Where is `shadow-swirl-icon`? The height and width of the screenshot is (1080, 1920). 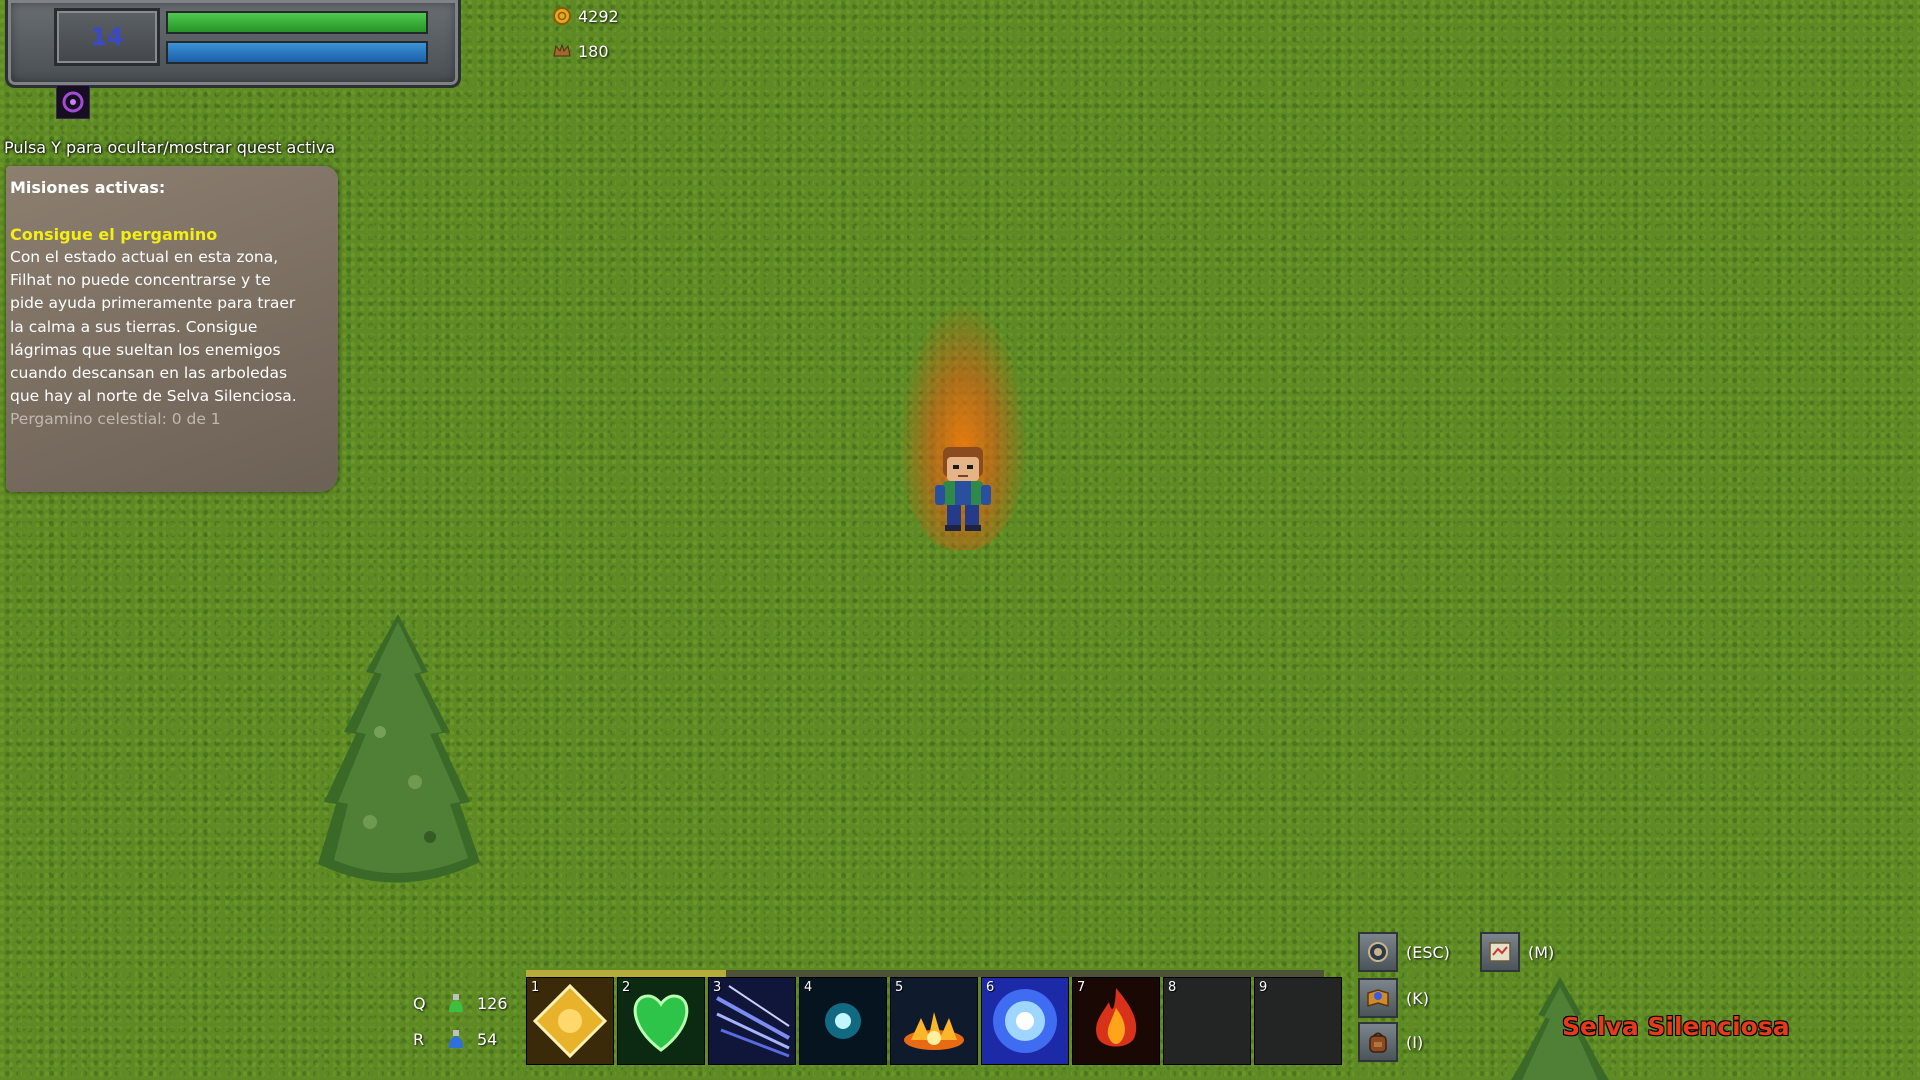
shadow-swirl-icon is located at coordinates (73, 102).